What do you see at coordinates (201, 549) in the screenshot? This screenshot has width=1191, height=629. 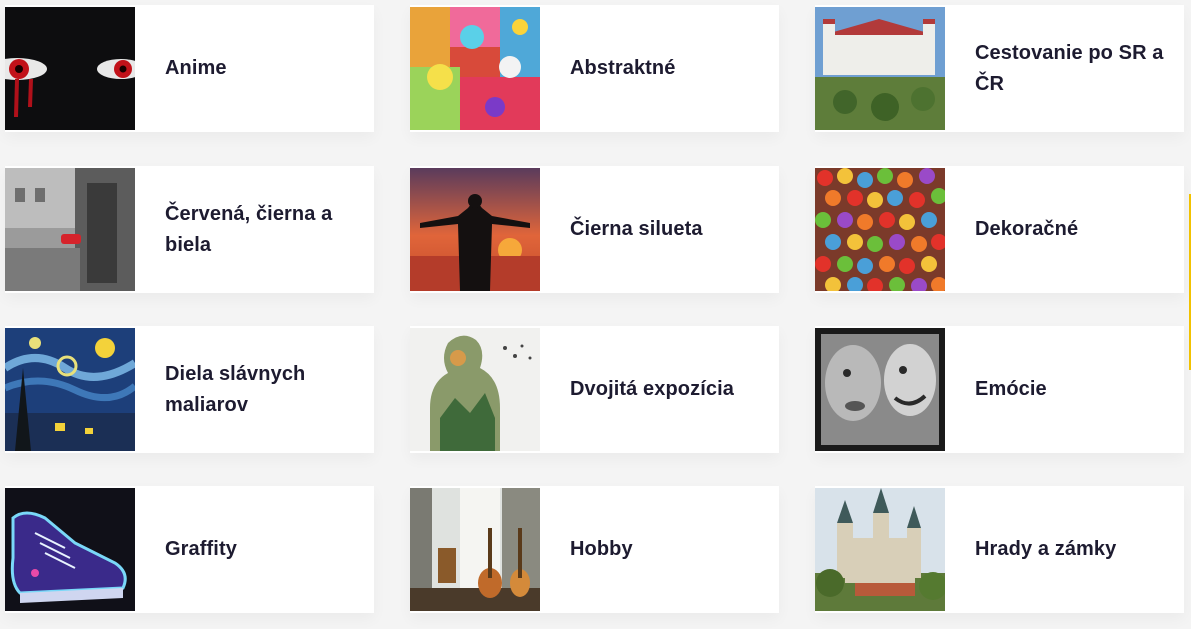 I see `category-label: Graffity` at bounding box center [201, 549].